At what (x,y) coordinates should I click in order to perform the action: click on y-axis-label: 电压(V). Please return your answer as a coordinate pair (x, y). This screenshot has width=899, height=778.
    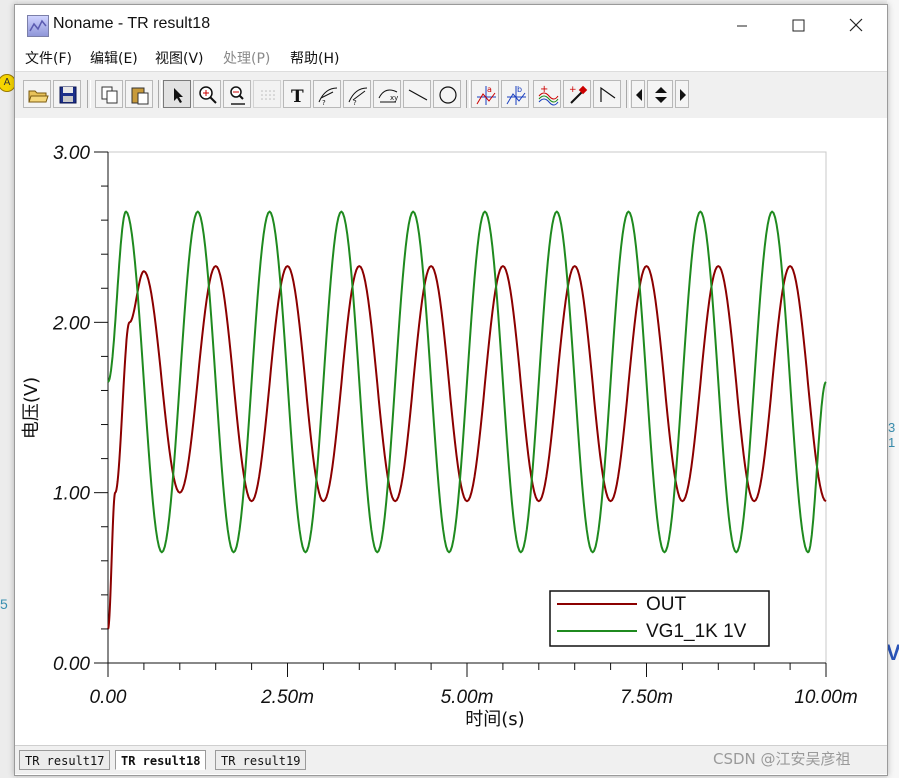
    Looking at the image, I should click on (31, 408).